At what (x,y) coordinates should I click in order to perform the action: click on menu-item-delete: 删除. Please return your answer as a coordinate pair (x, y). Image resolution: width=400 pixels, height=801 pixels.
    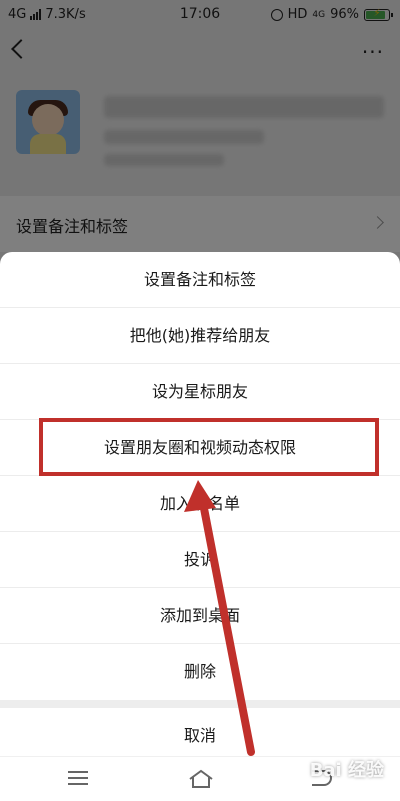
    Looking at the image, I should click on (200, 672).